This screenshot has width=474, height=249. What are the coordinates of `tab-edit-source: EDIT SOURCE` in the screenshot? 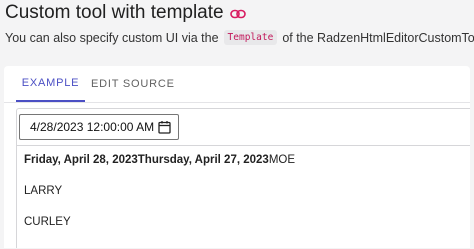 It's located at (139, 84).